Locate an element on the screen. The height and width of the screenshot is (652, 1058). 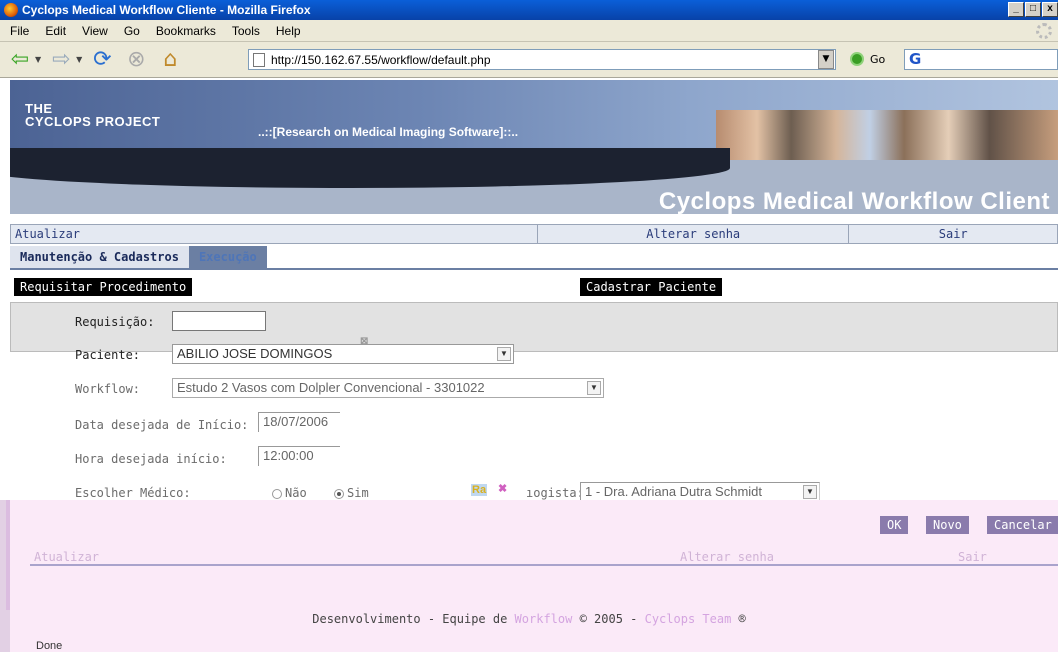
radiologista-value: 1 - Dra. Adriana Dutra Schmidt is located at coordinates (674, 491).